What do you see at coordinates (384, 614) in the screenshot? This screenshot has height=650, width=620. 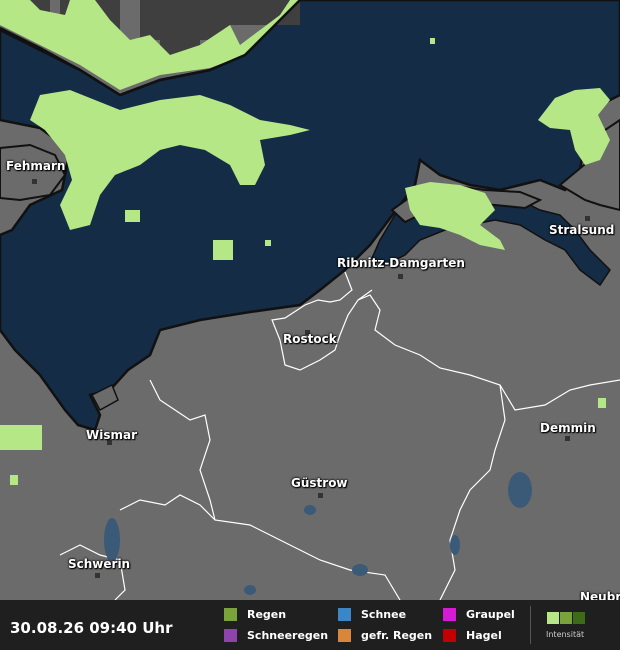 I see `legend-label-schnee: Schnee` at bounding box center [384, 614].